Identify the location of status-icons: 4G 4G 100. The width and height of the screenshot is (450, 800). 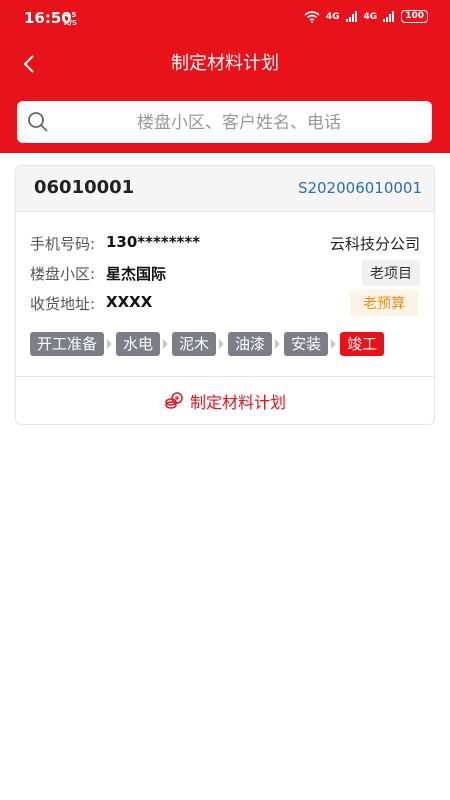
(366, 16).